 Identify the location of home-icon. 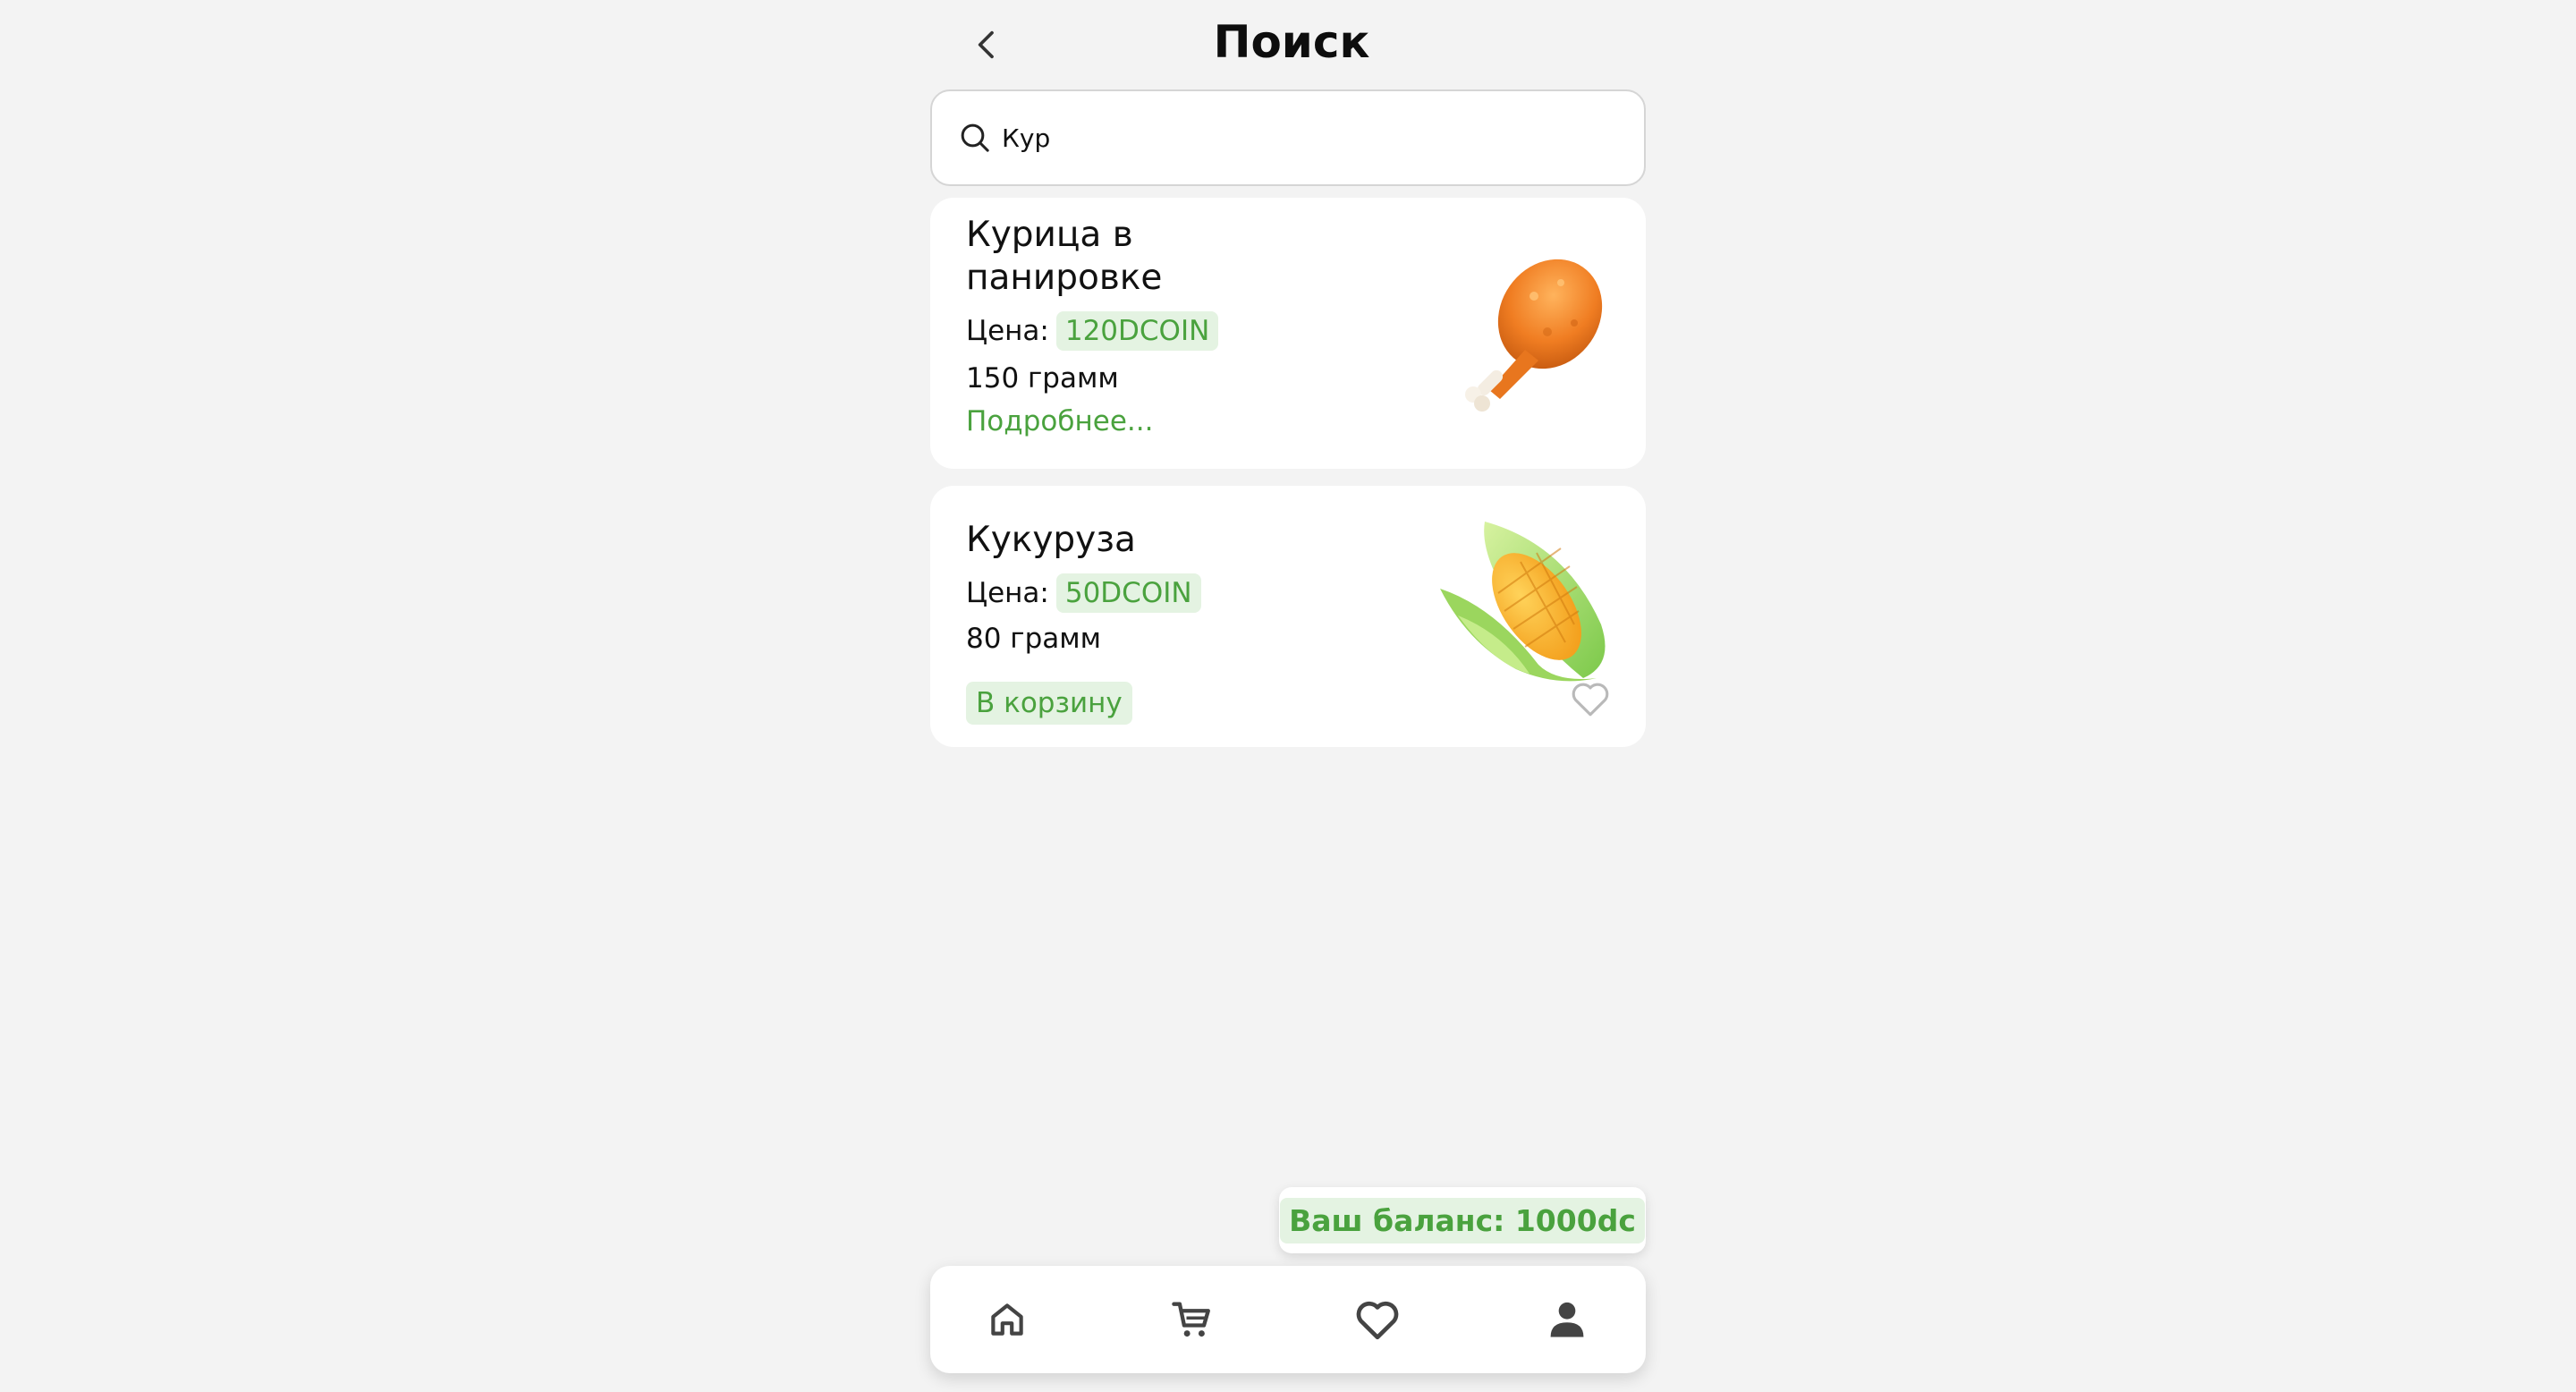
(1007, 1319).